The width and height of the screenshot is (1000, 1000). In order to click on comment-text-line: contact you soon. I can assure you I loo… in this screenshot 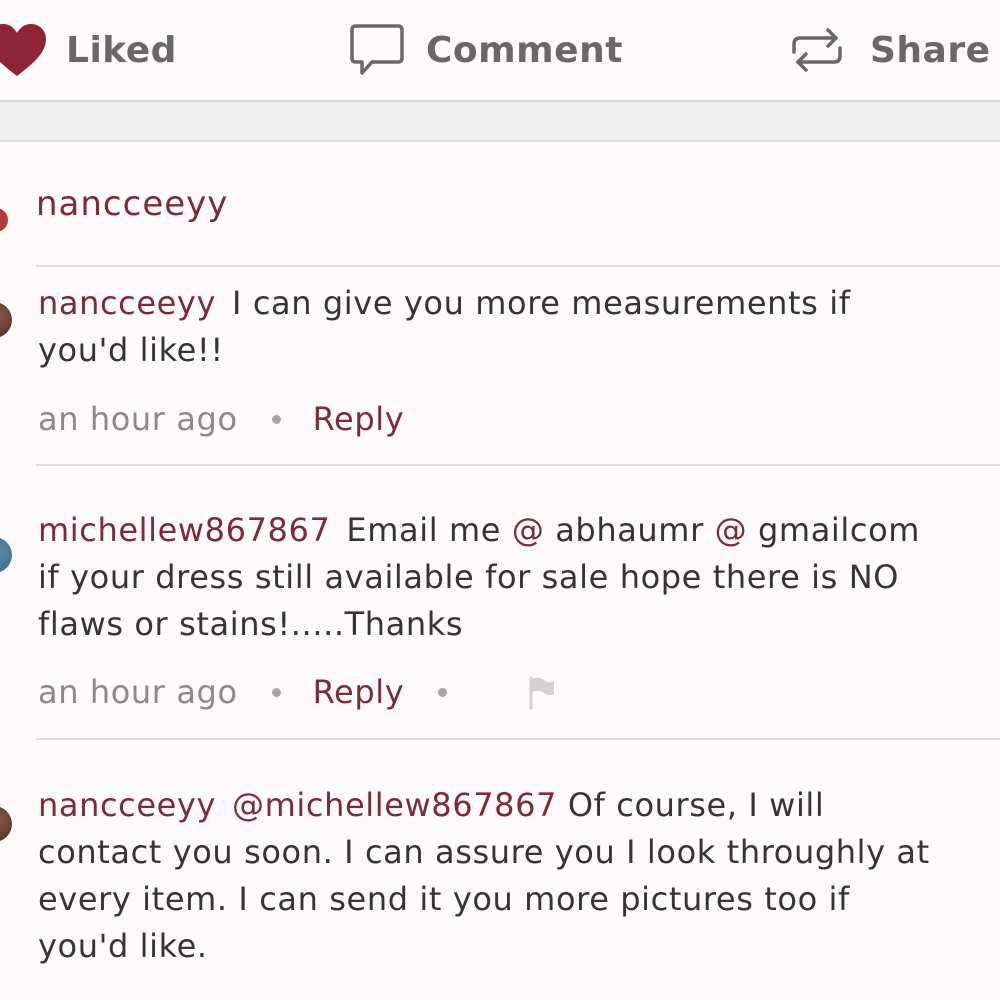, I will do `click(484, 852)`.